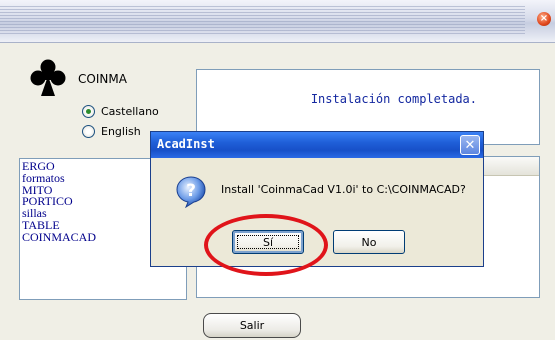  Describe the element at coordinates (88, 131) in the screenshot. I see `radio-button-unchecked` at that location.